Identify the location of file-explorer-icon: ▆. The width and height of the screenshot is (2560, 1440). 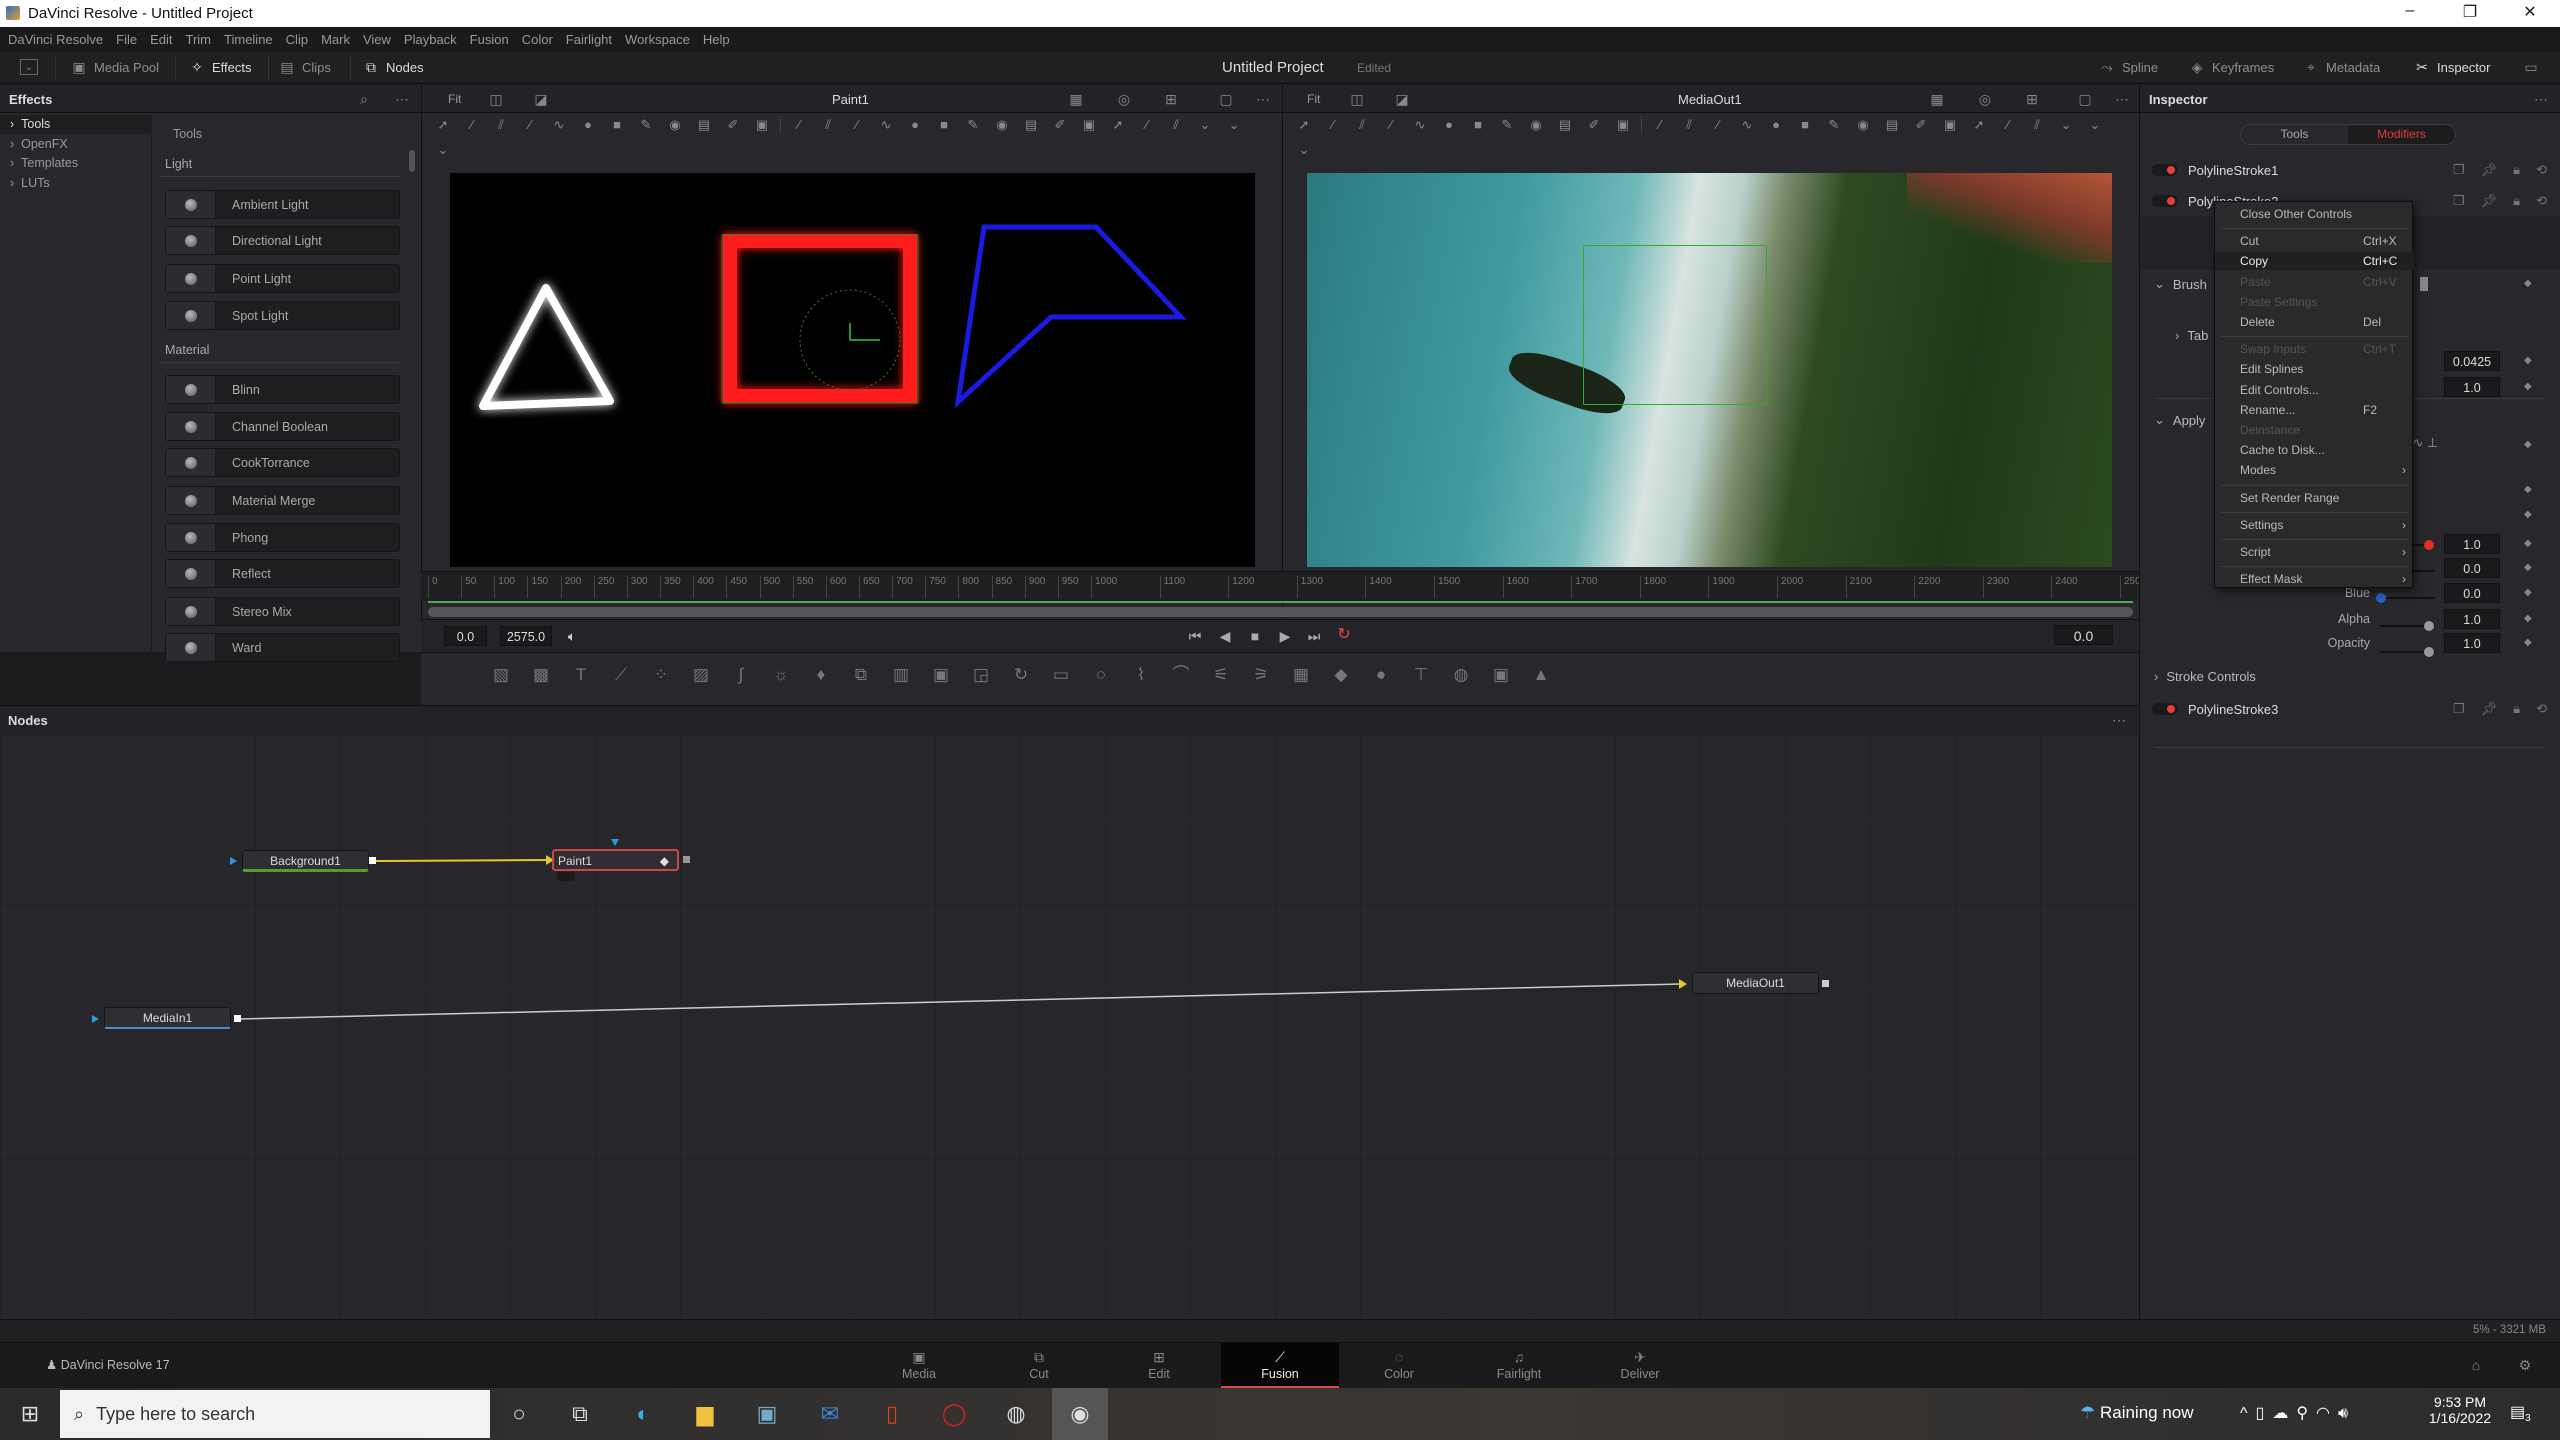
(705, 1414).